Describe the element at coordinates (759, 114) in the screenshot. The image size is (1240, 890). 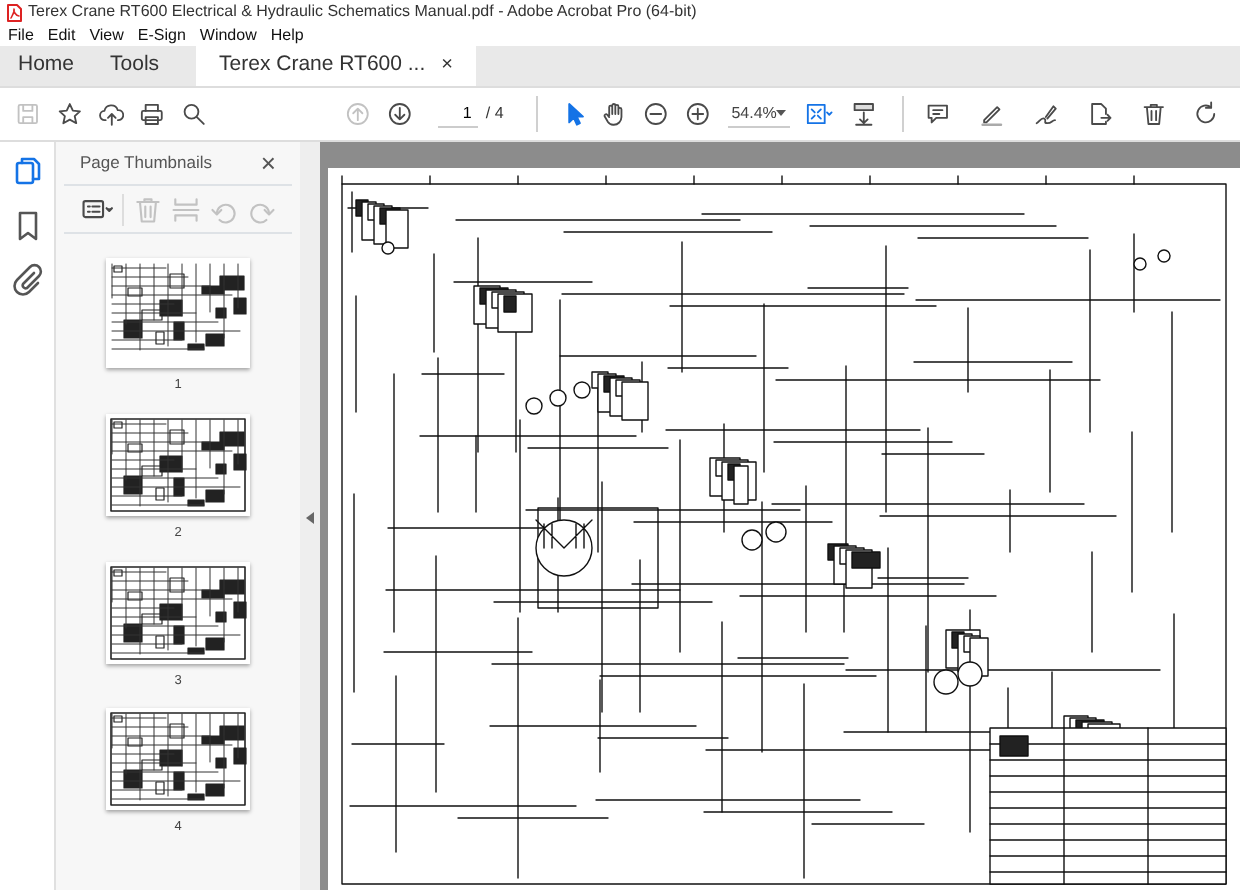
I see `zoom-dropdown: 54.4%` at that location.